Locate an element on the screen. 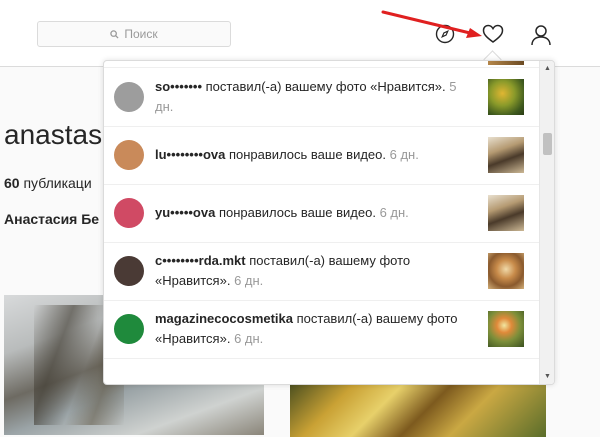  notification-text: yu•••••ova понравилось ваше видео. 6 дн. is located at coordinates (315, 213).